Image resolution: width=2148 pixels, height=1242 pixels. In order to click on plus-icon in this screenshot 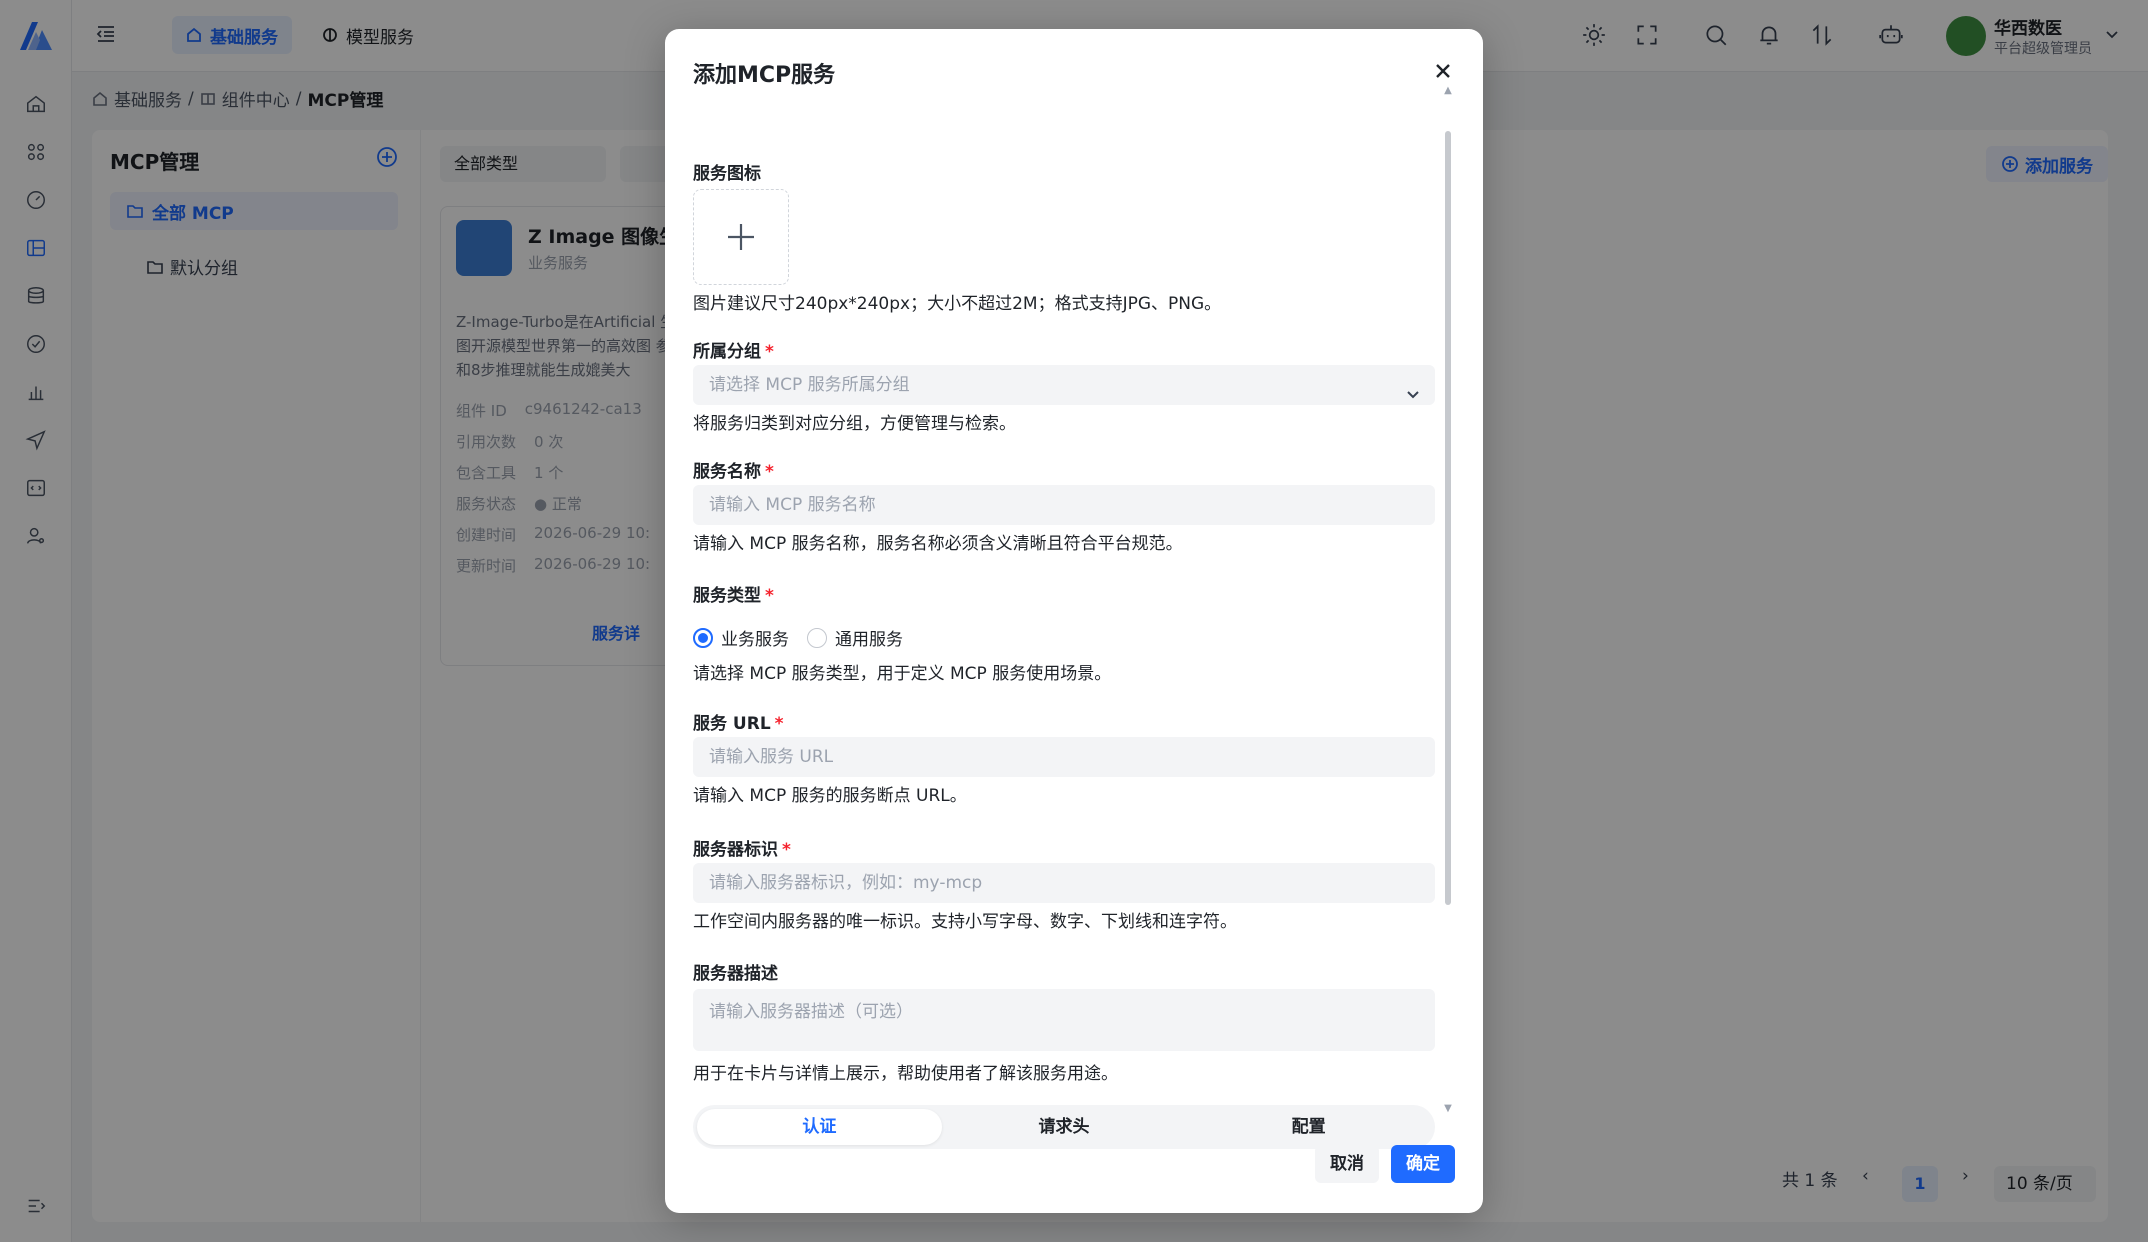, I will do `click(741, 237)`.